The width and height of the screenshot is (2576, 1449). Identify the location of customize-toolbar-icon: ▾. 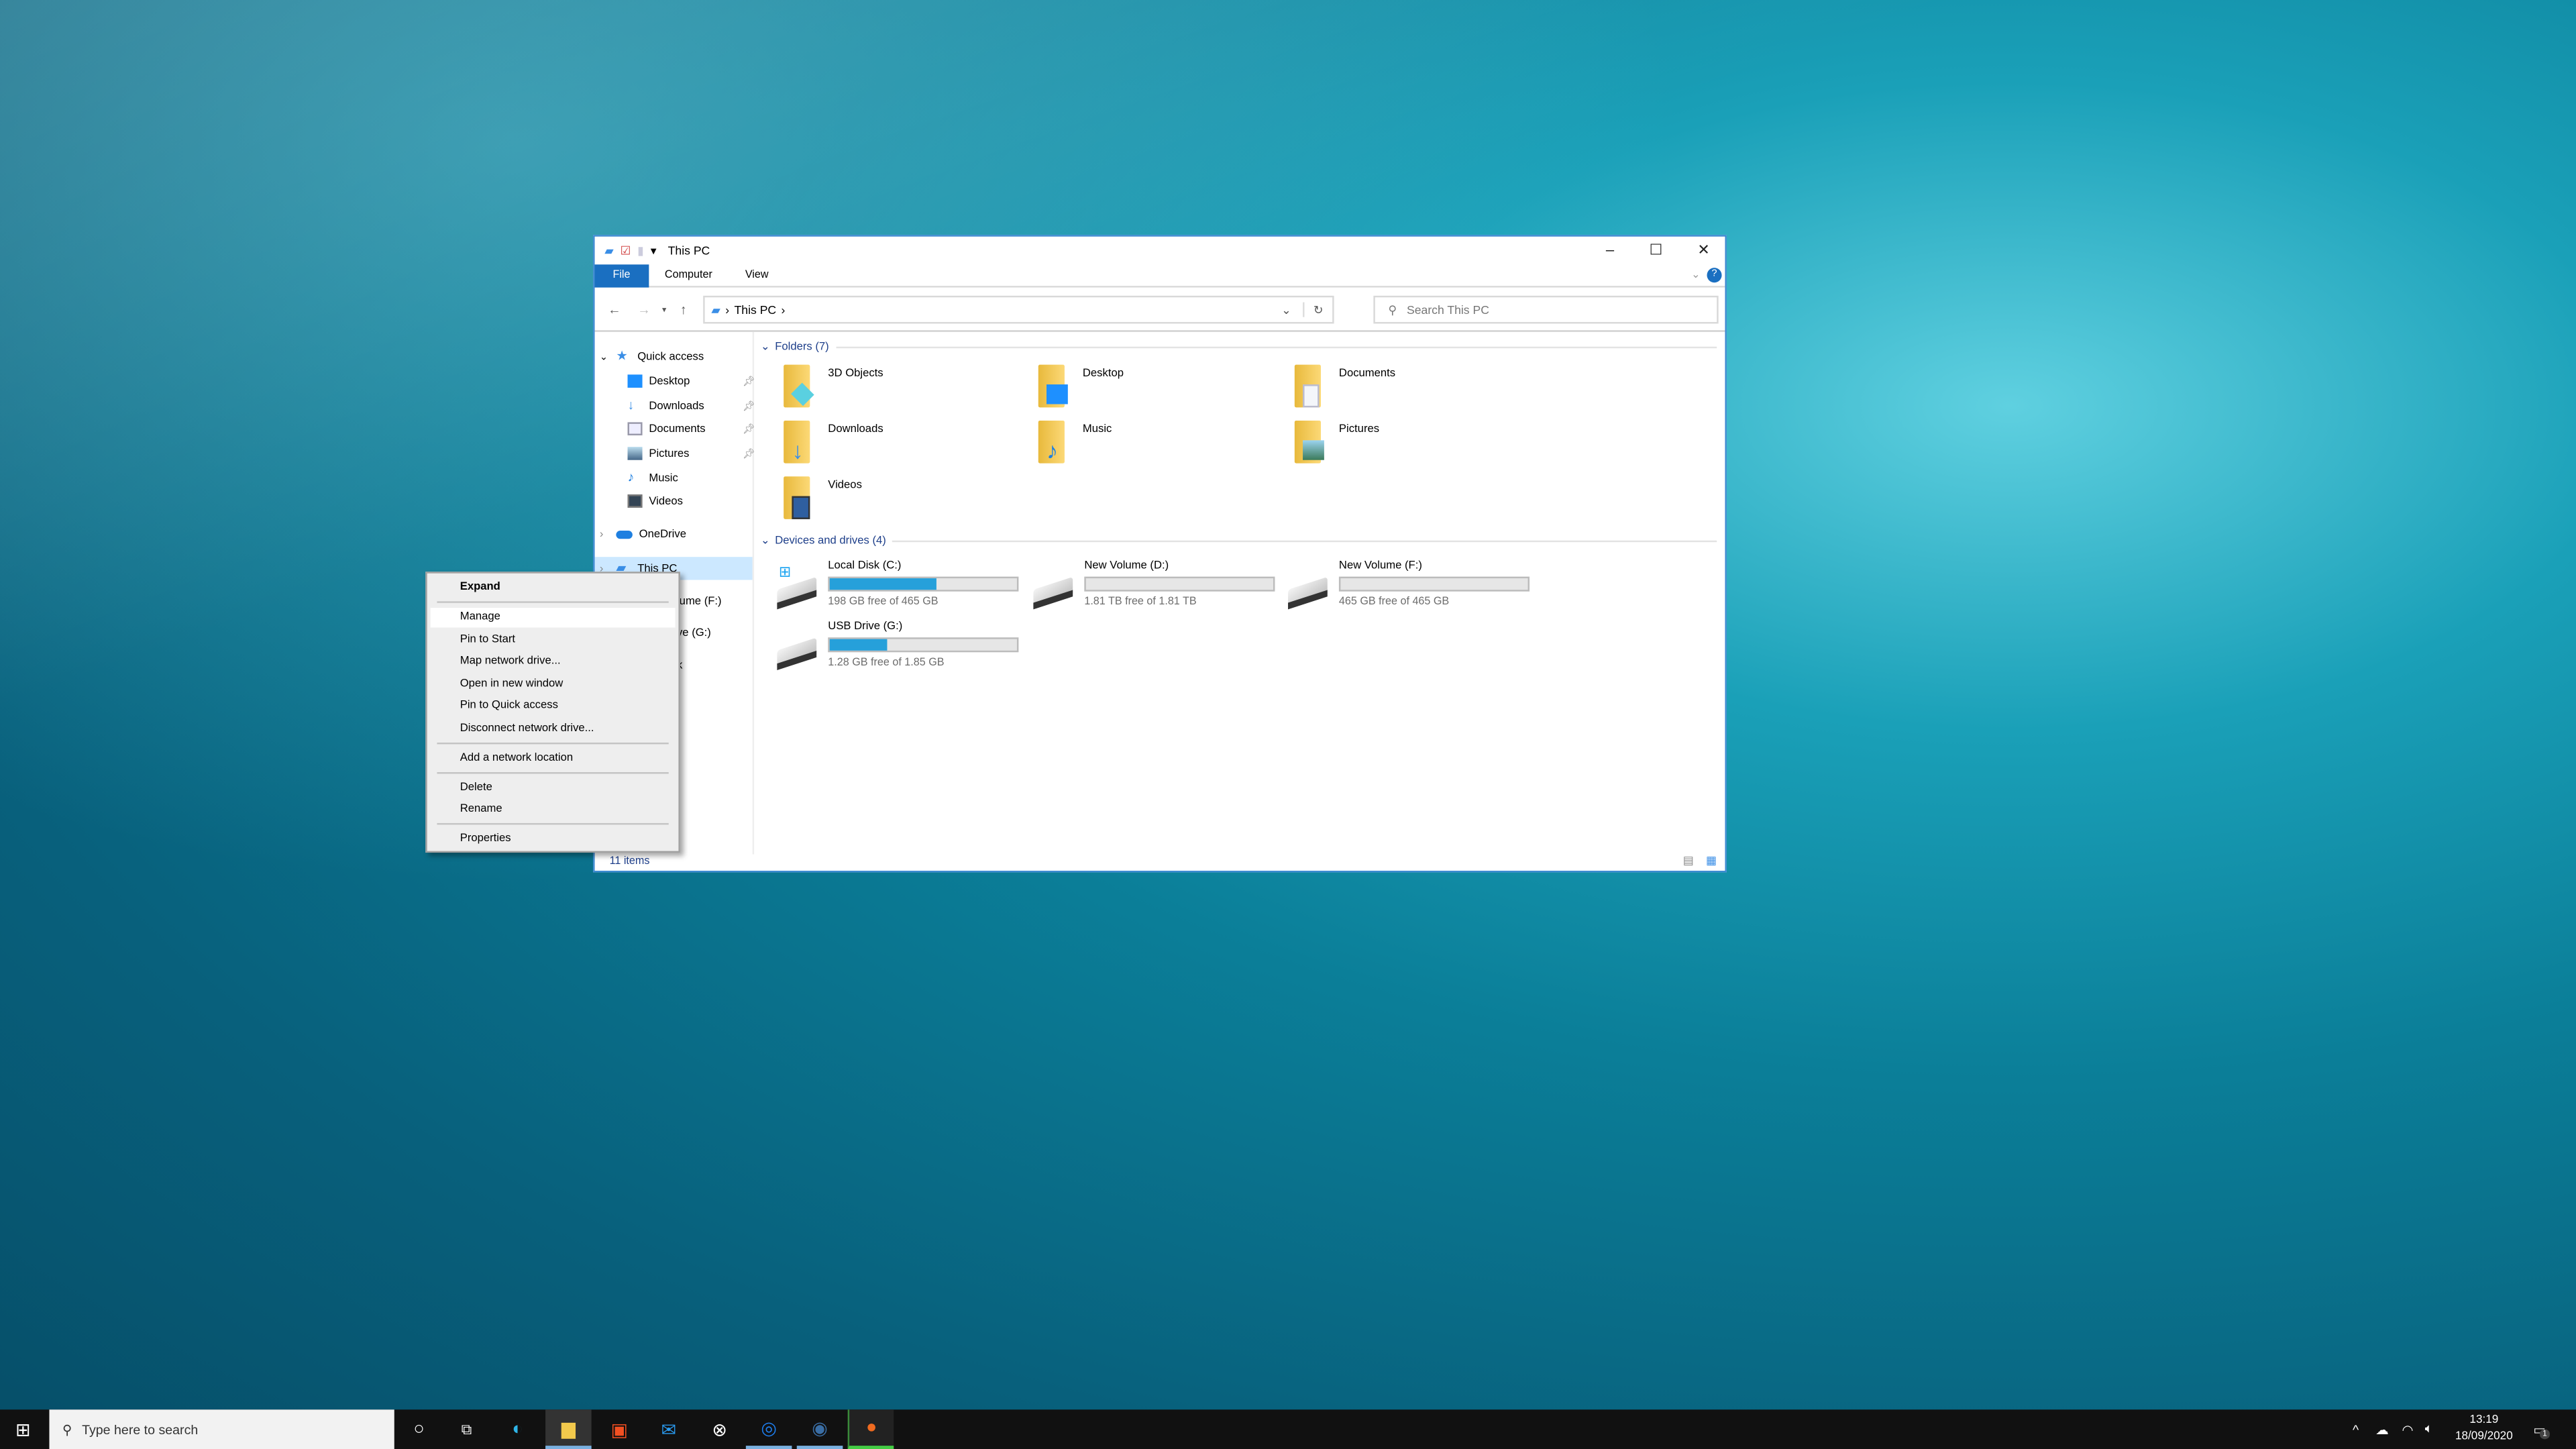
(654, 250).